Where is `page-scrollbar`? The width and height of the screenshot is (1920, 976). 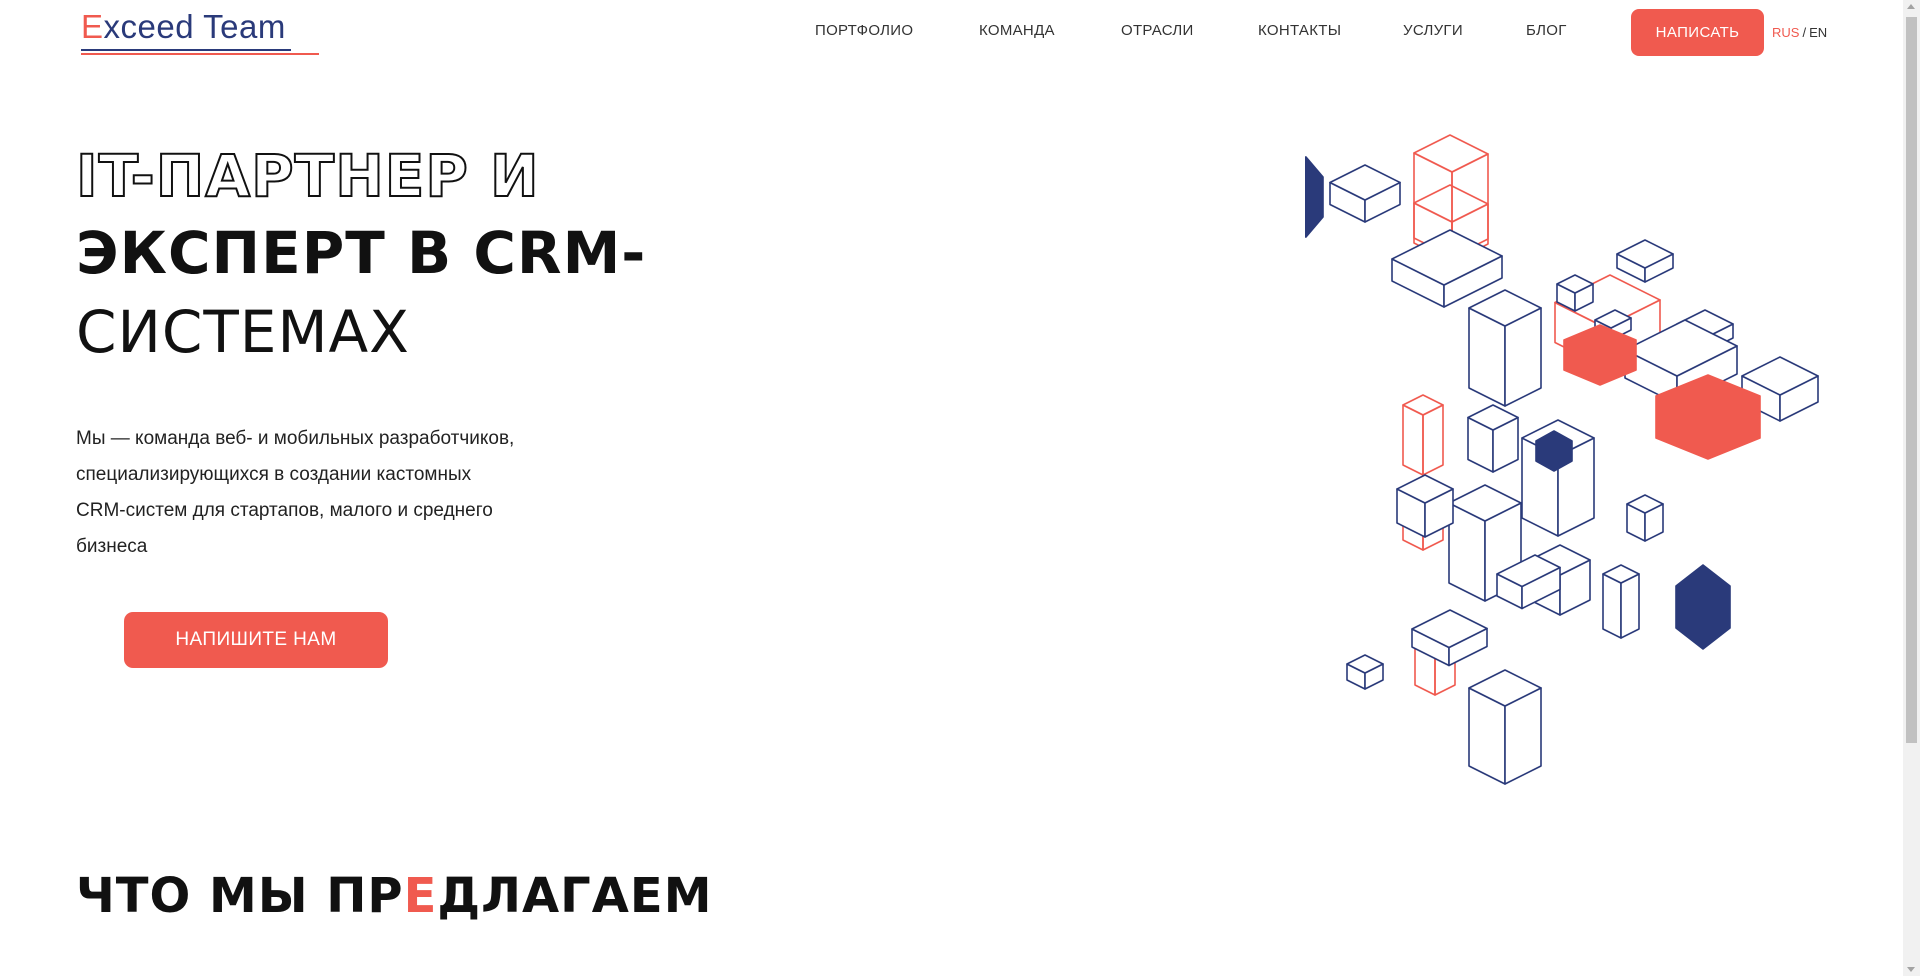 page-scrollbar is located at coordinates (1911, 488).